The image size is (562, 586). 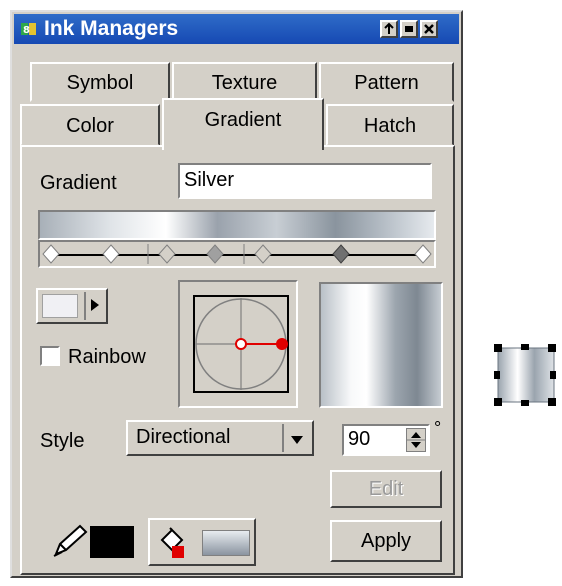 I want to click on direction-wheel, so click(x=238, y=344).